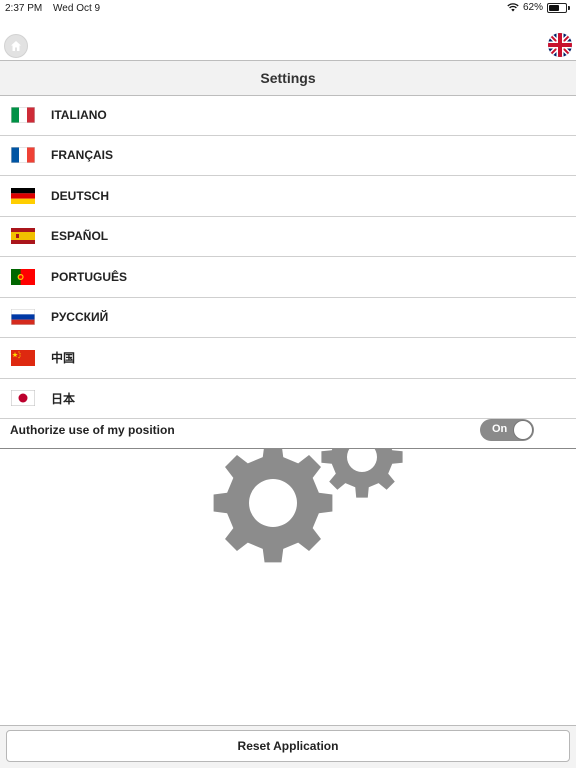 The height and width of the screenshot is (768, 576). I want to click on battery-icon, so click(557, 7).